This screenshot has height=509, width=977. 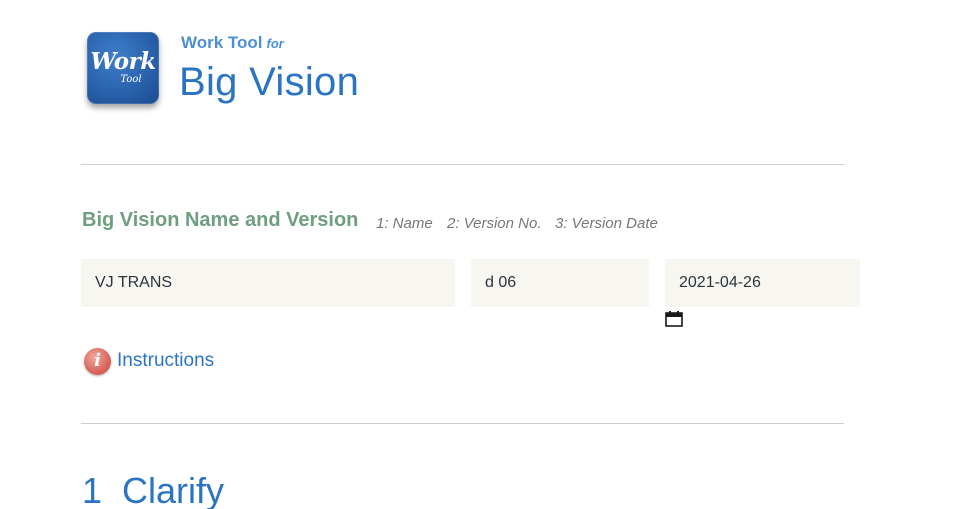 I want to click on app-subtitle-text: Work Tool, so click(x=222, y=42).